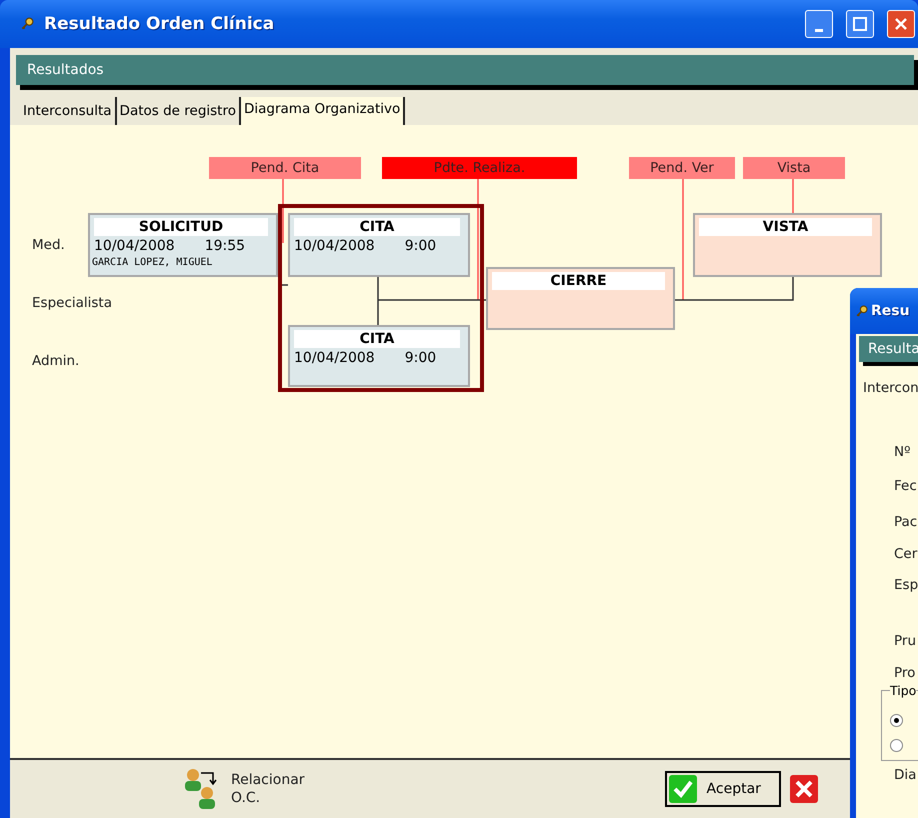  I want to click on maximize-icon, so click(860, 24).